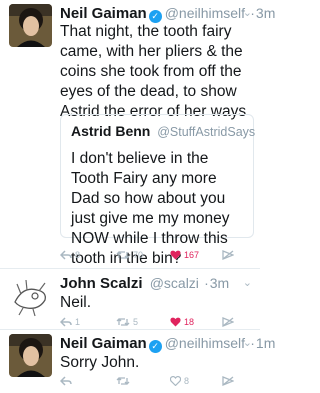 This screenshot has height=393, width=320. I want to click on reply-count: 1, so click(78, 322).